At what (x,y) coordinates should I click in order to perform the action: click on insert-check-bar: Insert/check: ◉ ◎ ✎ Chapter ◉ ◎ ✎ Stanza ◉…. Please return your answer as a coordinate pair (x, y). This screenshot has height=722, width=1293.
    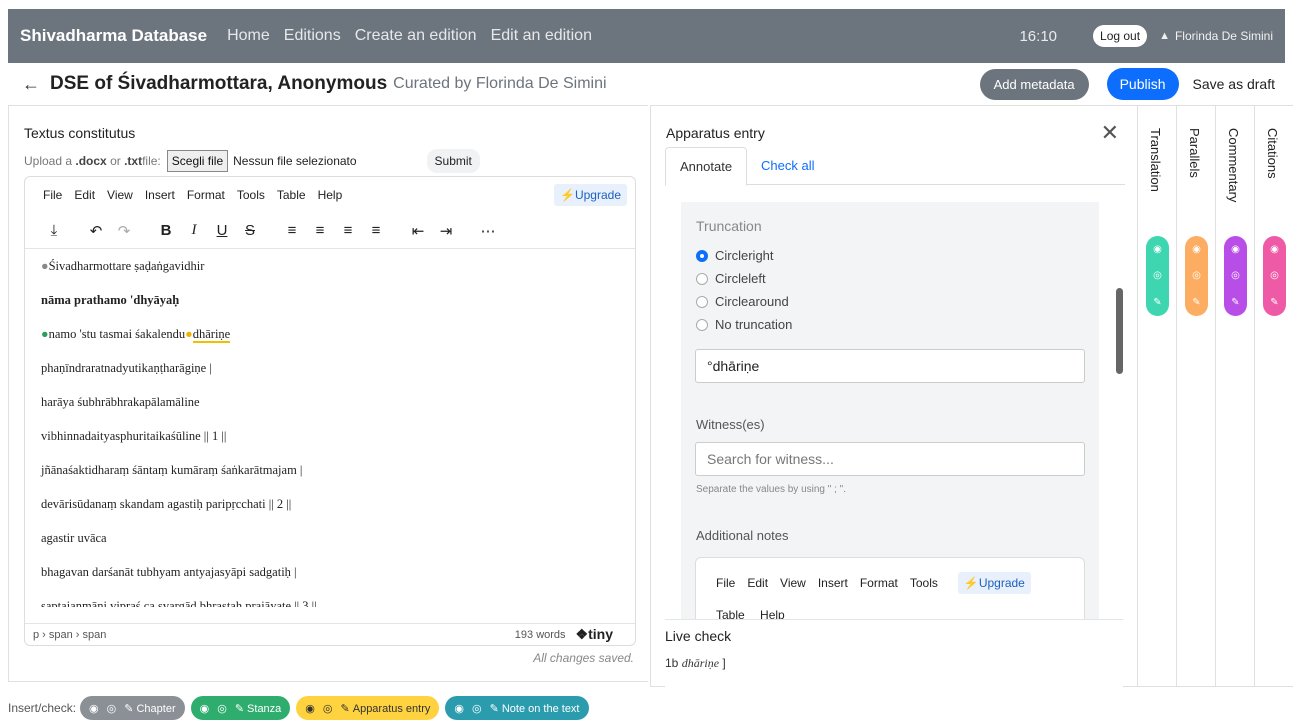
    Looking at the image, I should click on (301, 708).